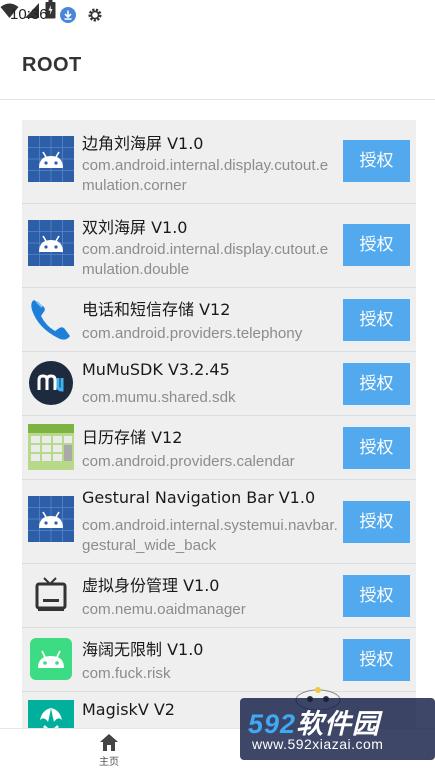 This screenshot has width=435, height=773. I want to click on app-name: 日历存储 V12, so click(132, 437).